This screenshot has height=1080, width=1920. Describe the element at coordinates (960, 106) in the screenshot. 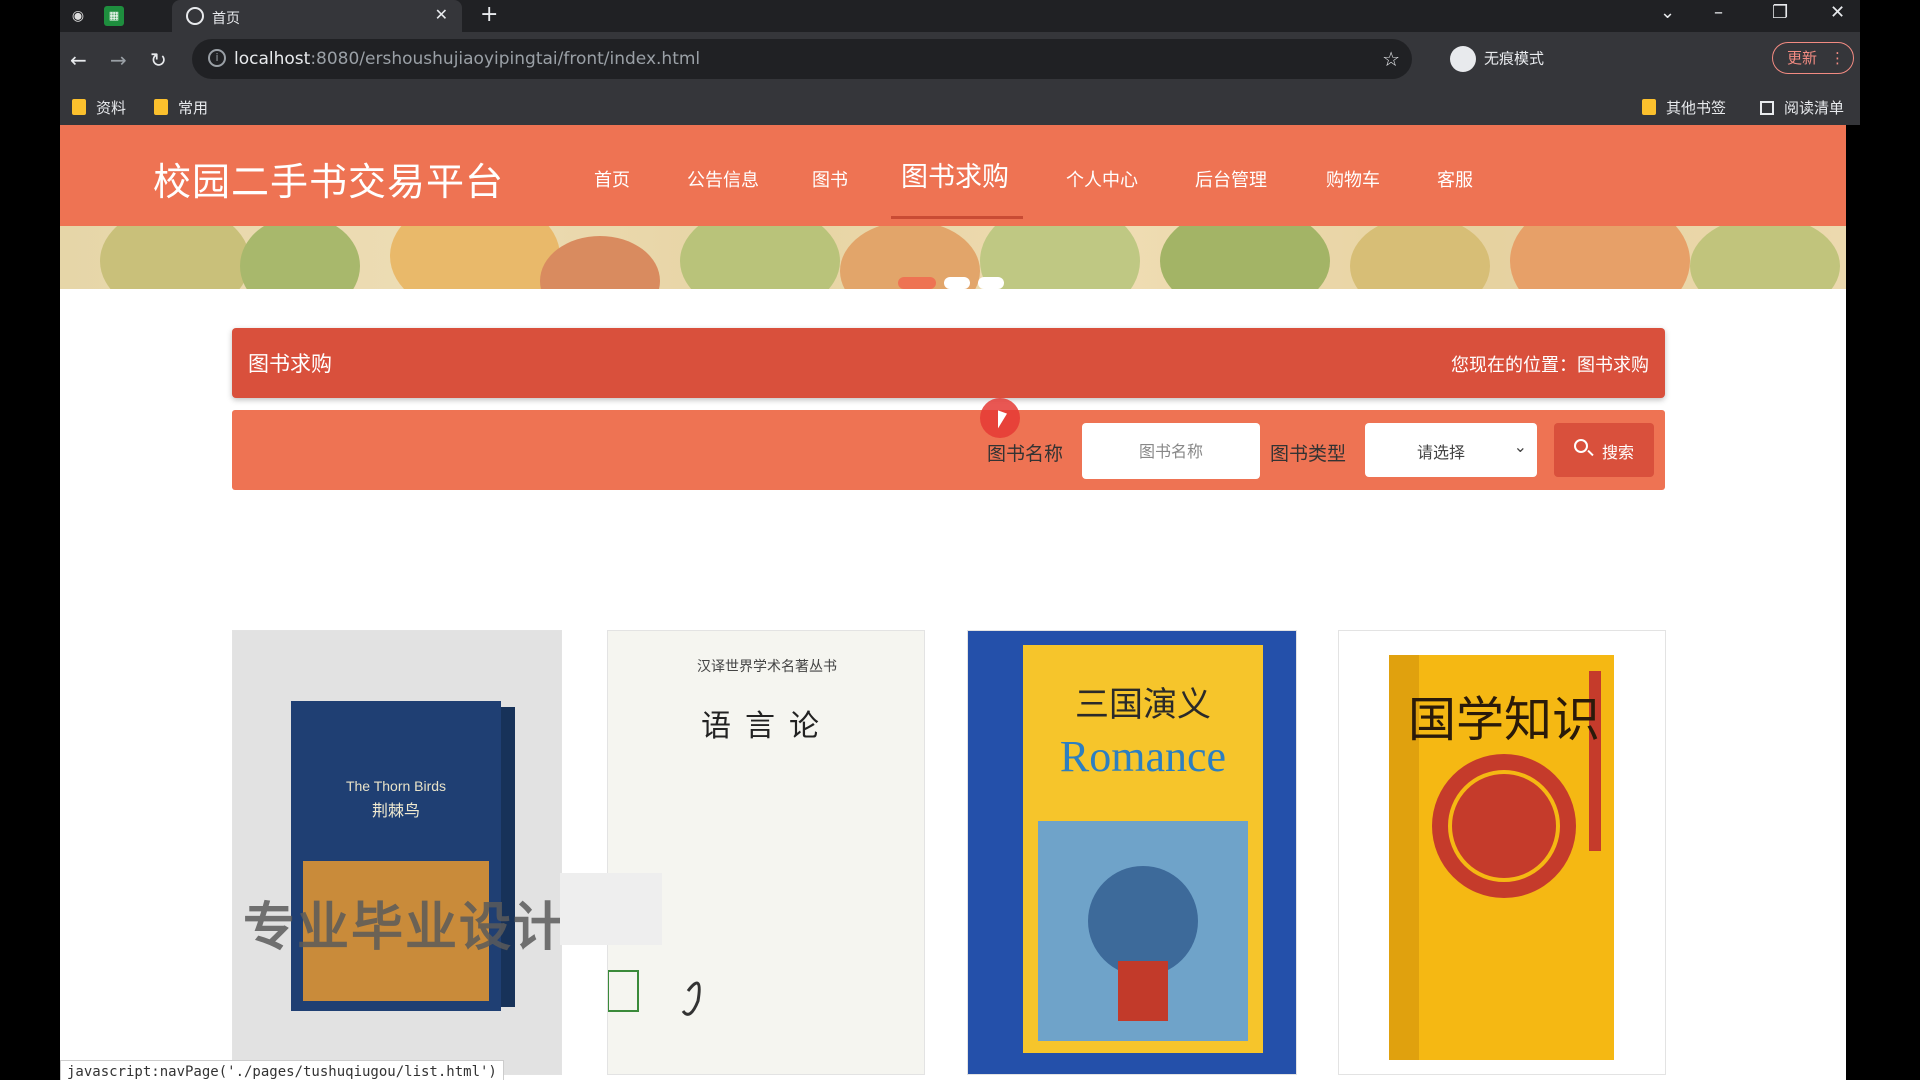

I see `bookmarks-bar: 资料 常用 其他书签 阅读清单` at that location.